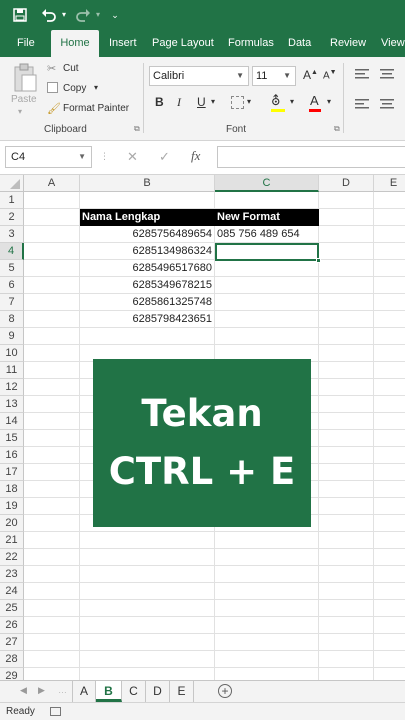 Image resolution: width=405 pixels, height=720 pixels. I want to click on sheet-tab-d: D, so click(158, 691).